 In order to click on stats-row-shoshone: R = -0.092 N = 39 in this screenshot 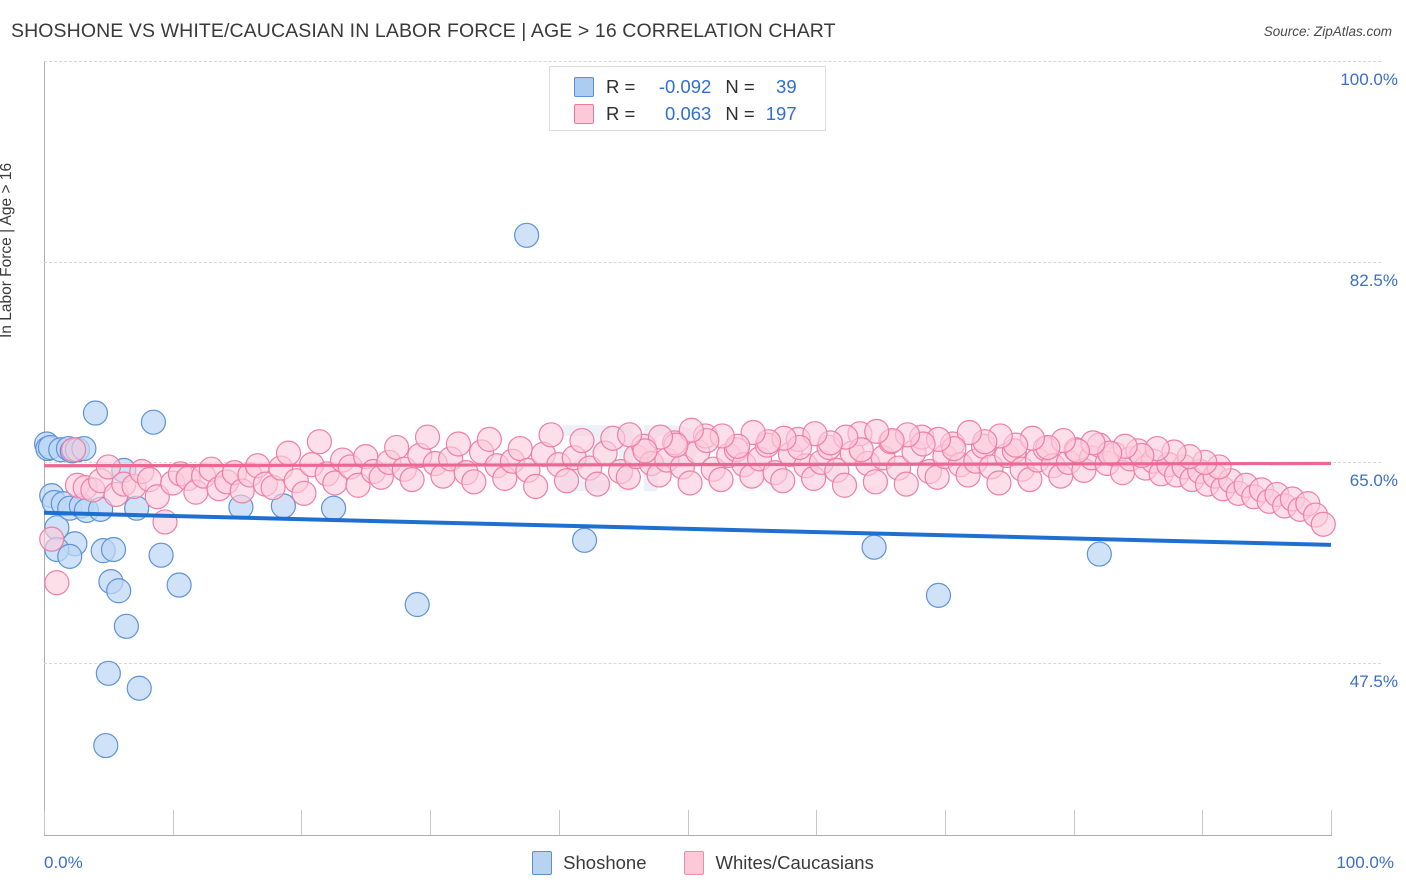, I will do `click(687, 86)`.